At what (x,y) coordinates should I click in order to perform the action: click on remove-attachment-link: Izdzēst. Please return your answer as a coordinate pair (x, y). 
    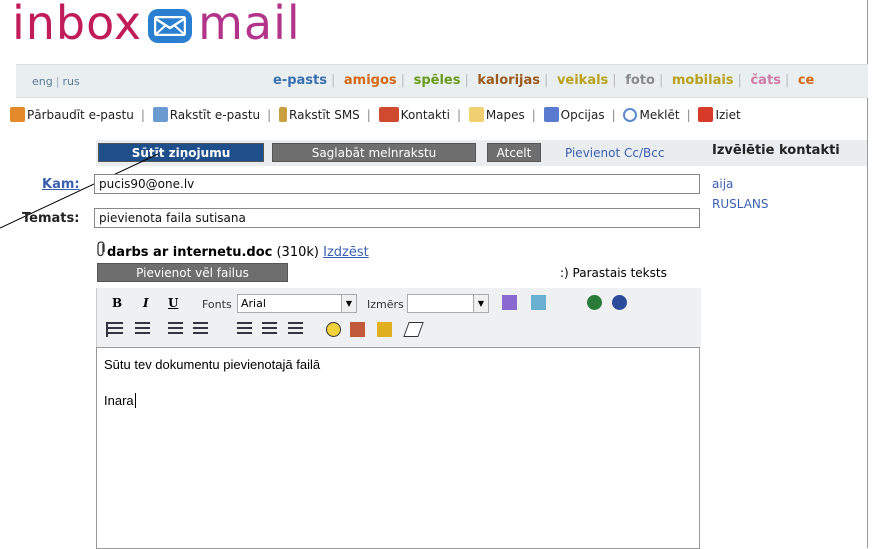
    Looking at the image, I should click on (346, 252).